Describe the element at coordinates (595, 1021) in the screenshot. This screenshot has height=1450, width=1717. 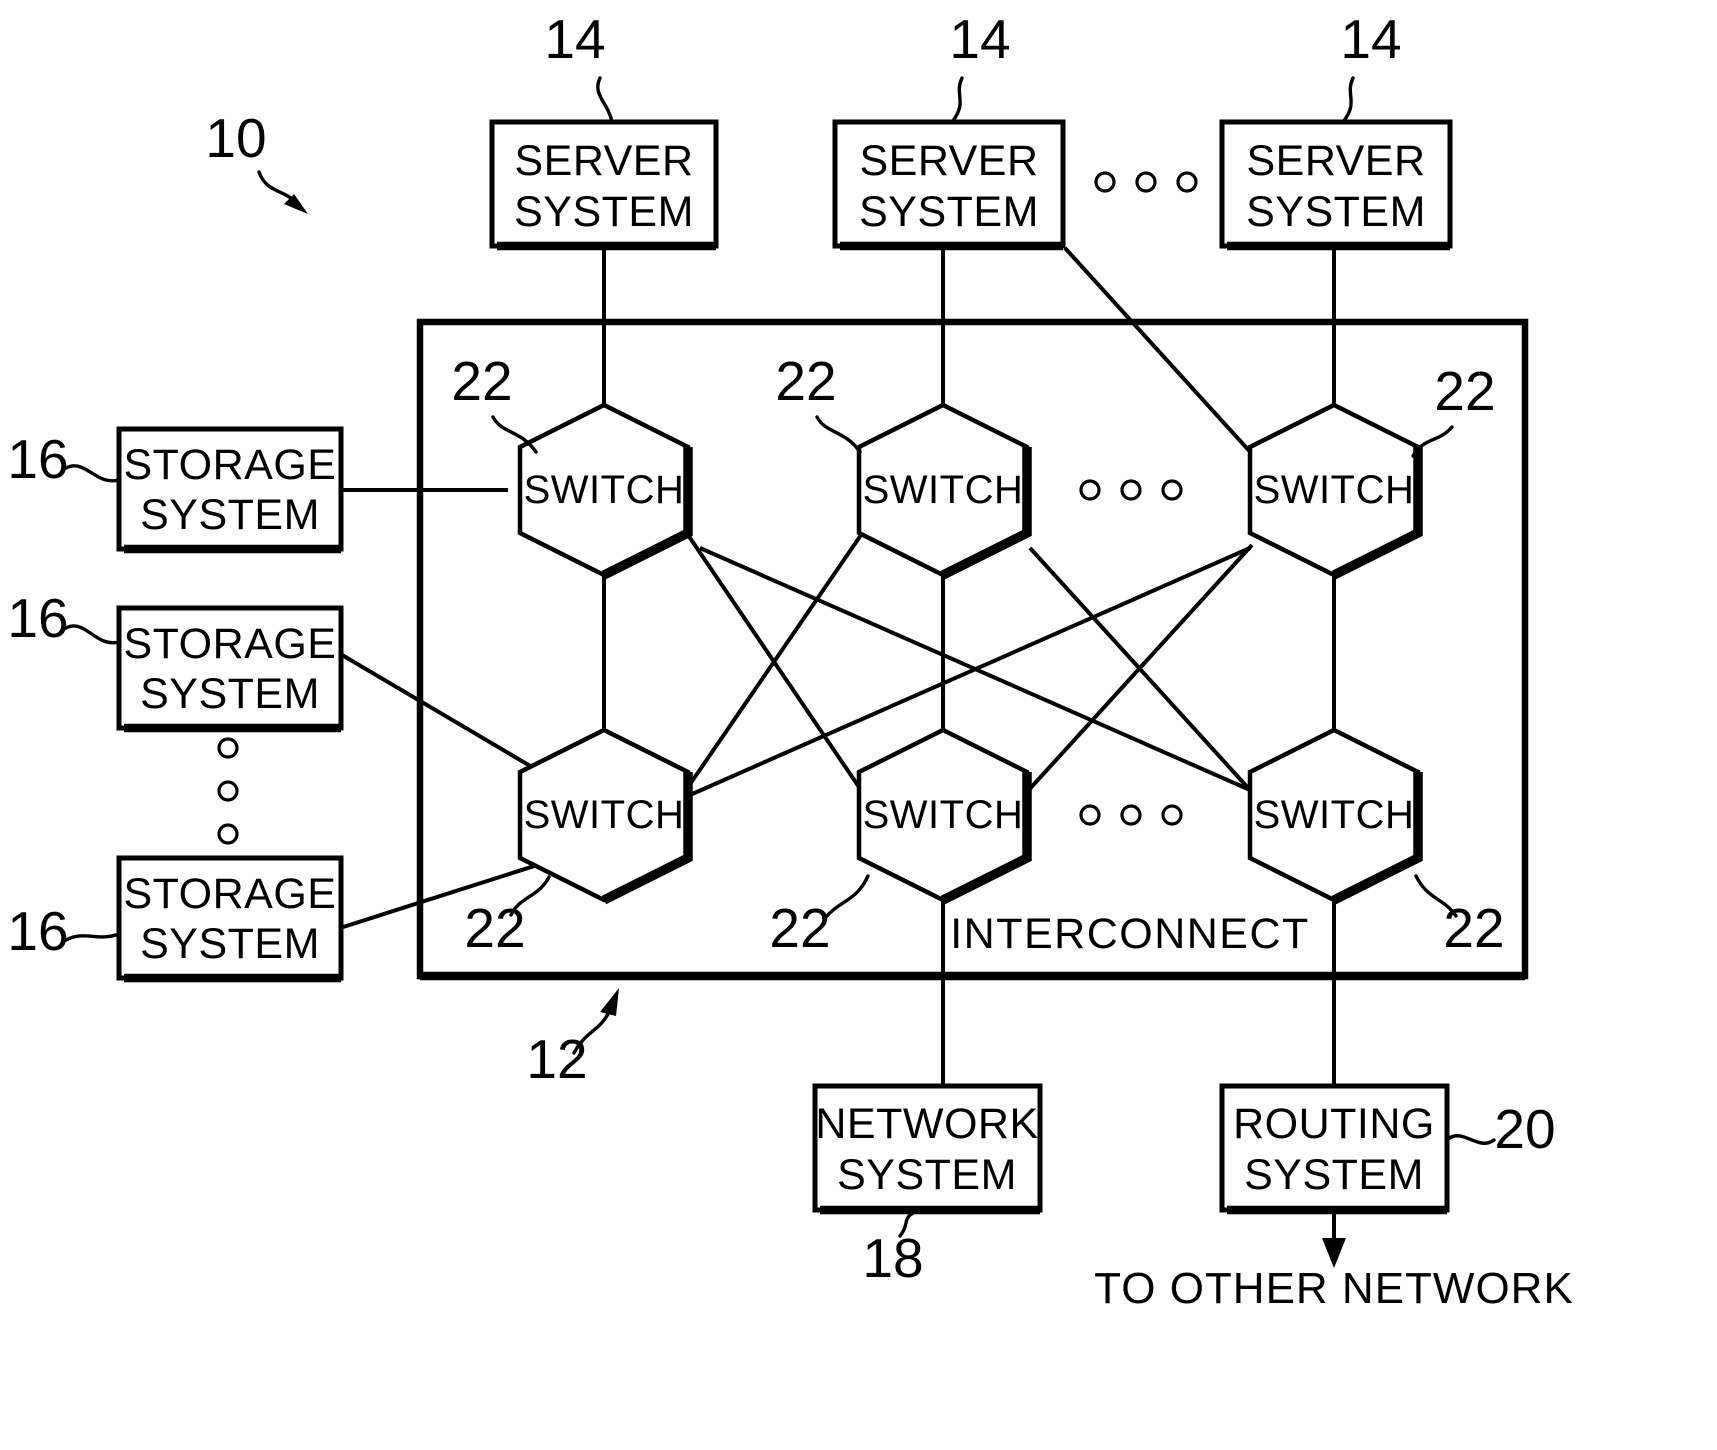
I see `ref-12-leader` at that location.